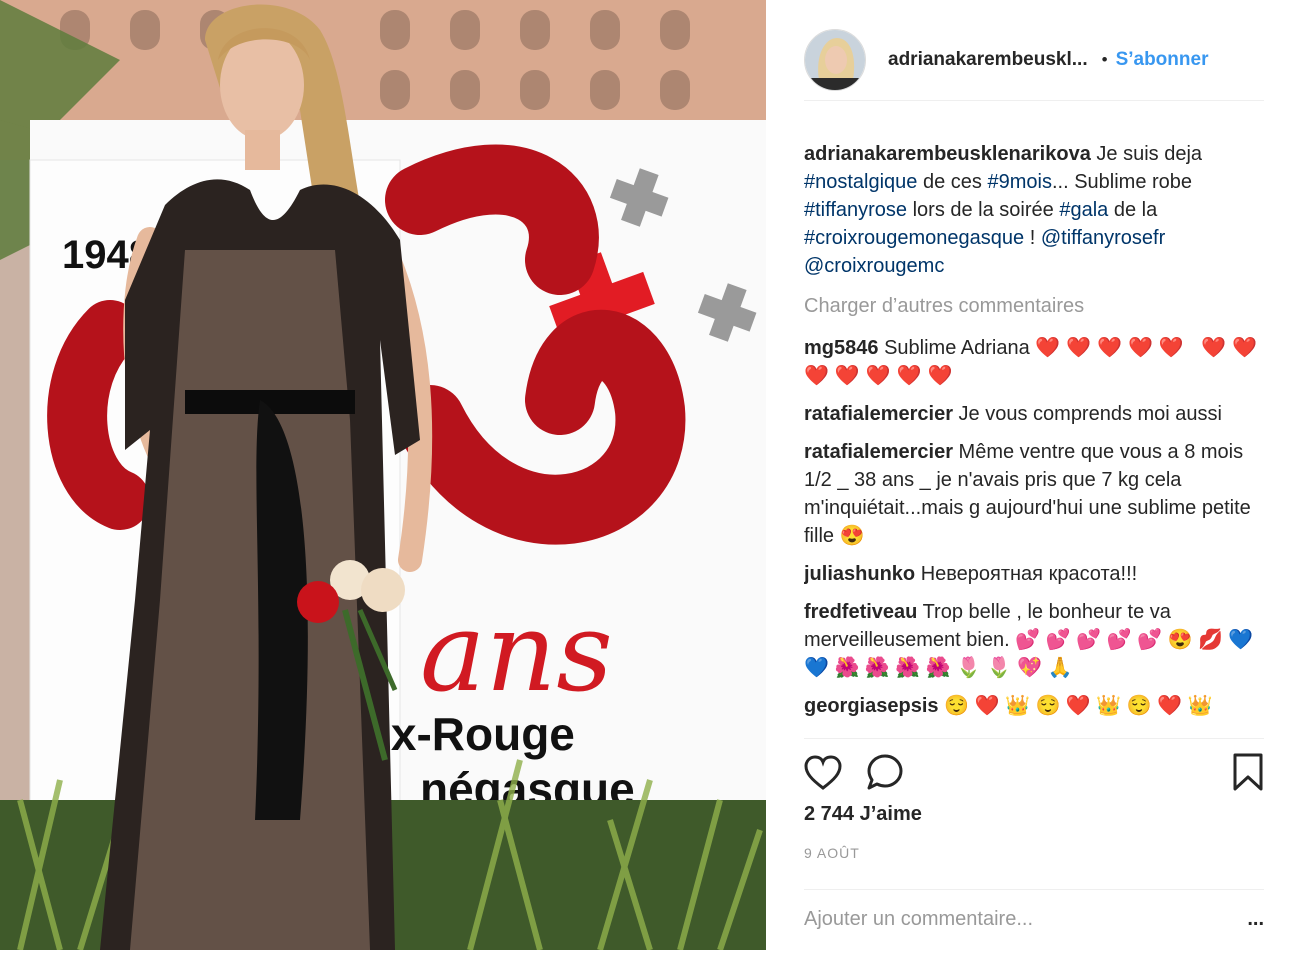  Describe the element at coordinates (855, 210) in the screenshot. I see `hashtag-link: #tiffanyrose` at that location.